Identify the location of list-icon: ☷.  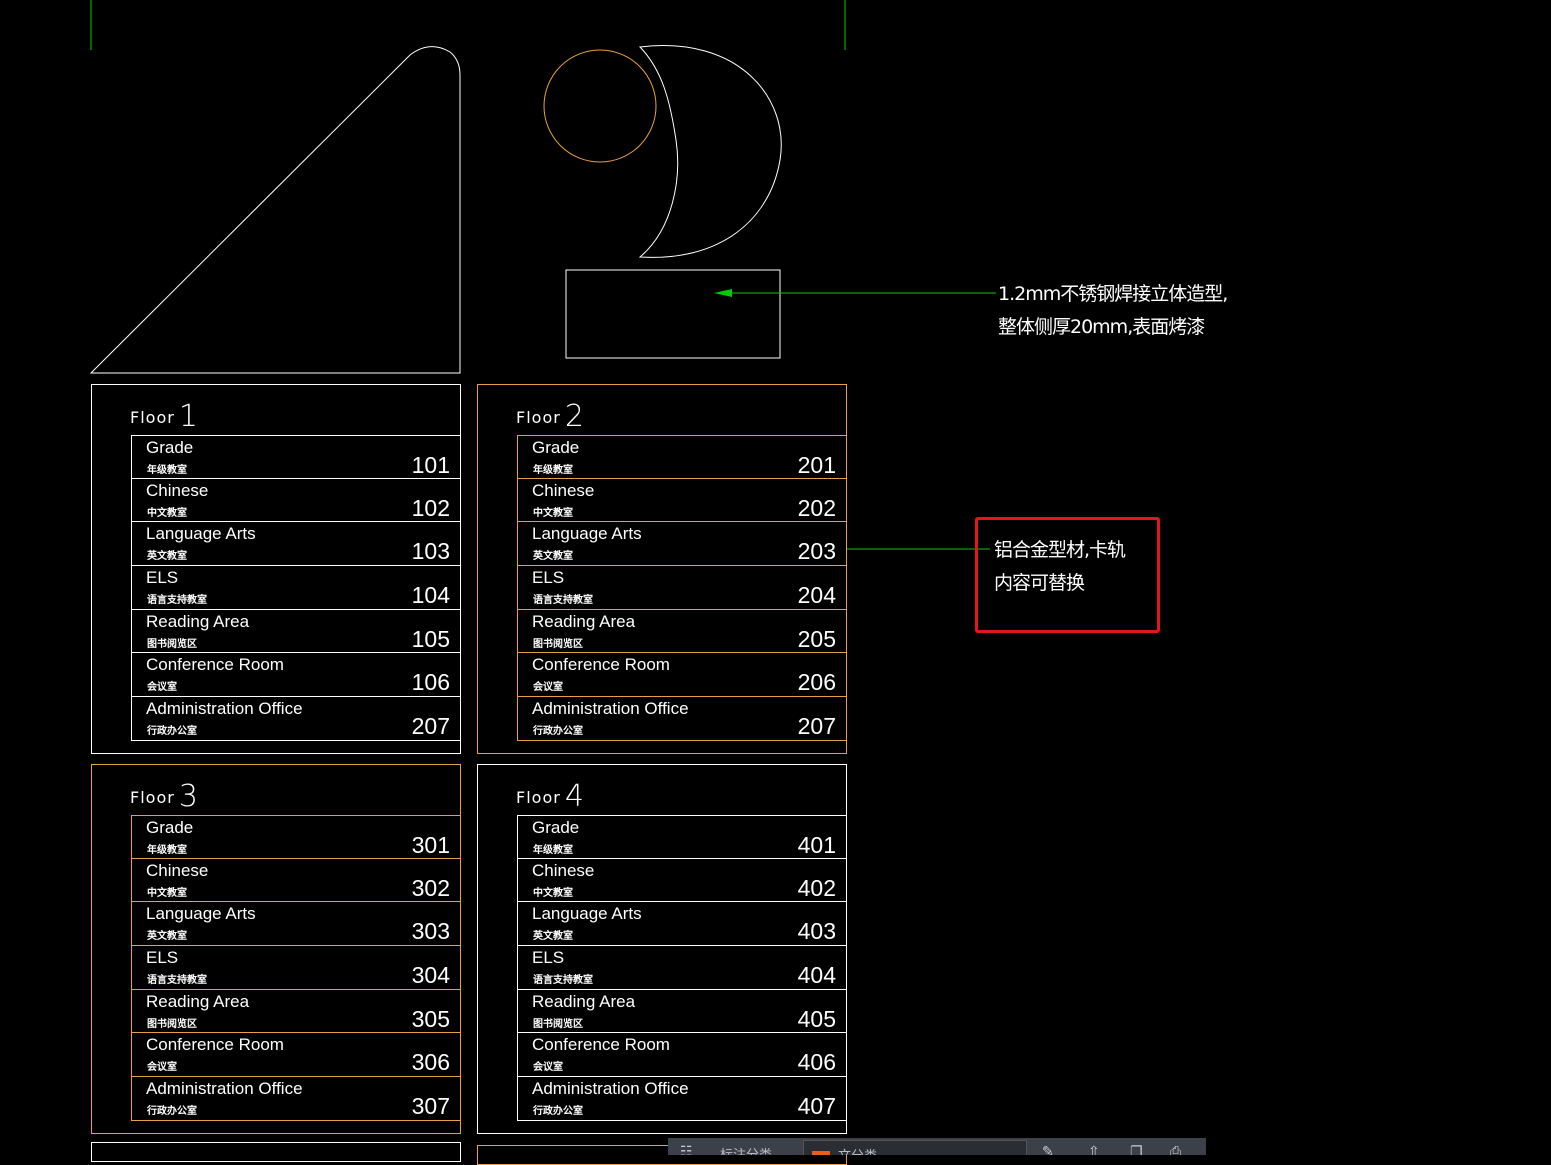
(691, 1149).